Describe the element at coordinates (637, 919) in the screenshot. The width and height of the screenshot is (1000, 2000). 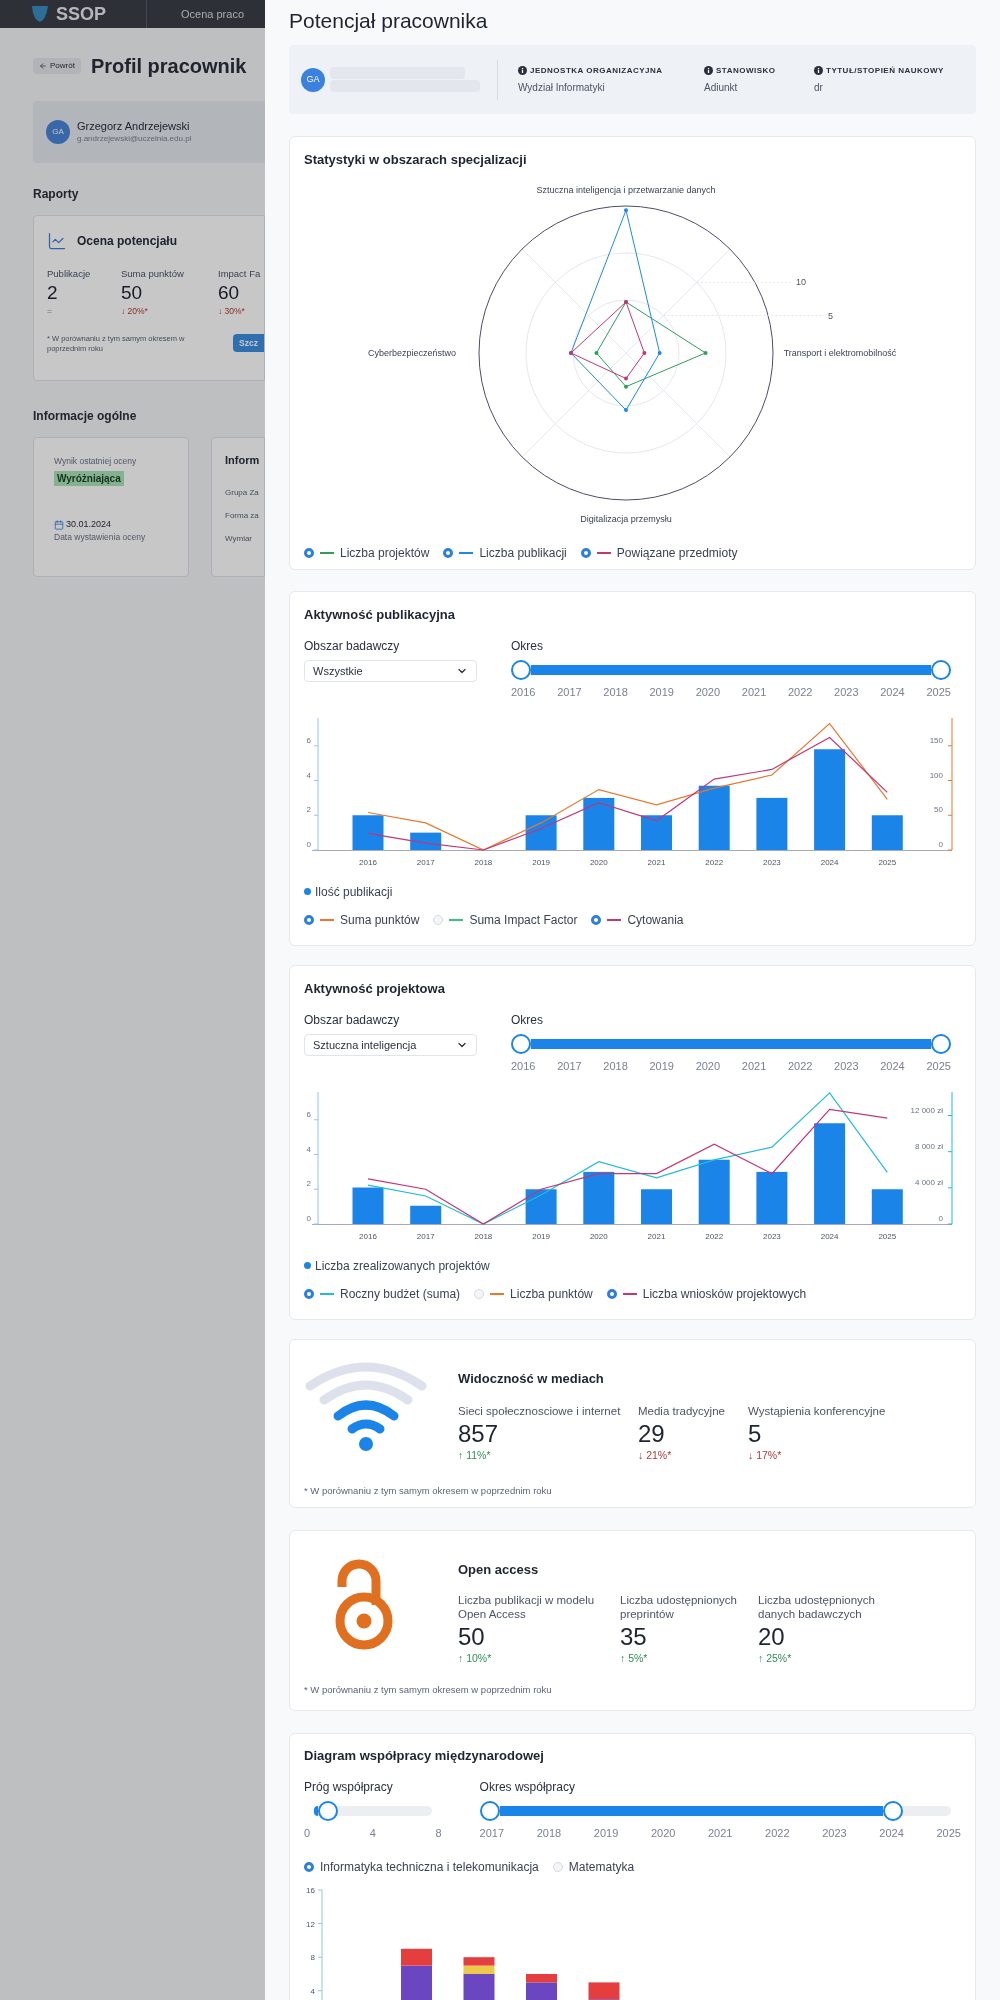
I see `legend-toggle: Cytowania` at that location.